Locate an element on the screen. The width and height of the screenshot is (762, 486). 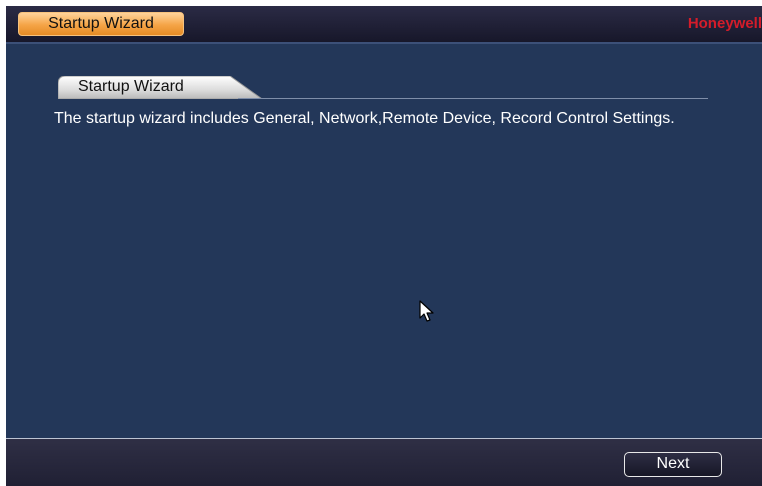
section-tab: Startup Wizard is located at coordinates (160, 87).